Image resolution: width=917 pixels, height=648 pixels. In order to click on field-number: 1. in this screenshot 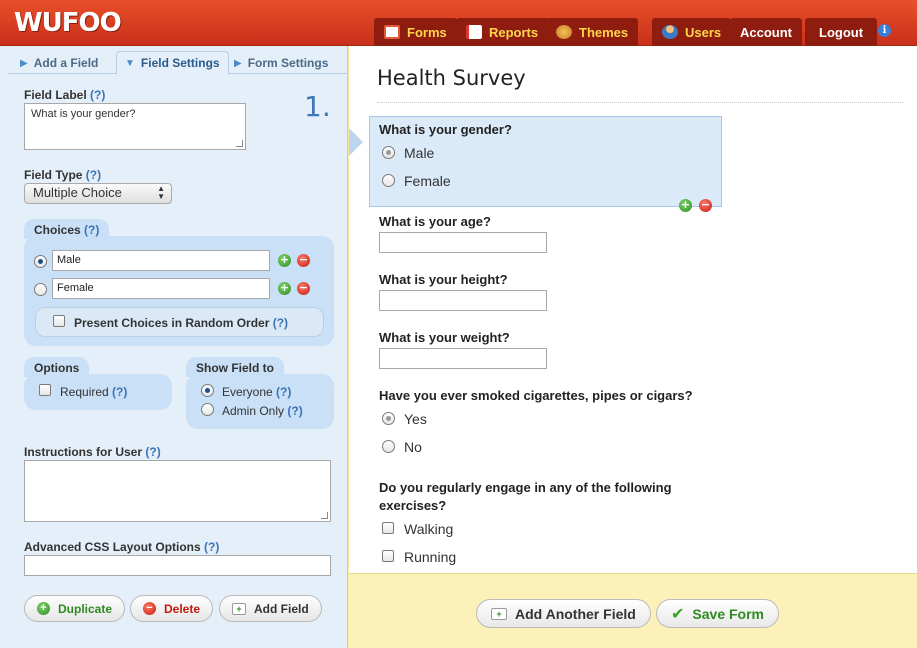, I will do `click(317, 106)`.